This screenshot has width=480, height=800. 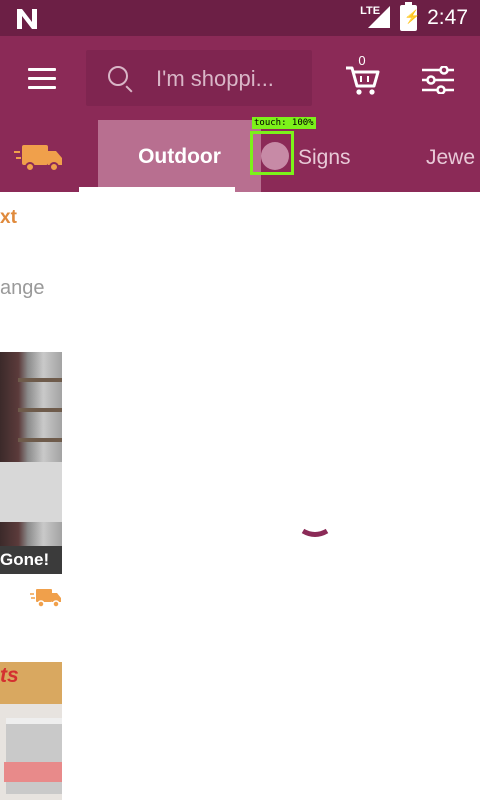 I want to click on promo-badge: Gone!, so click(x=31, y=560).